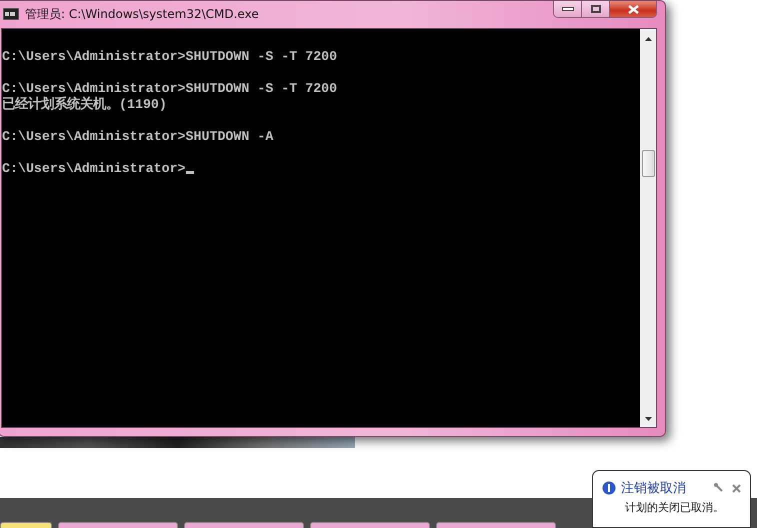  I want to click on console-line: 已经计划系统关机。(1190), so click(84, 104).